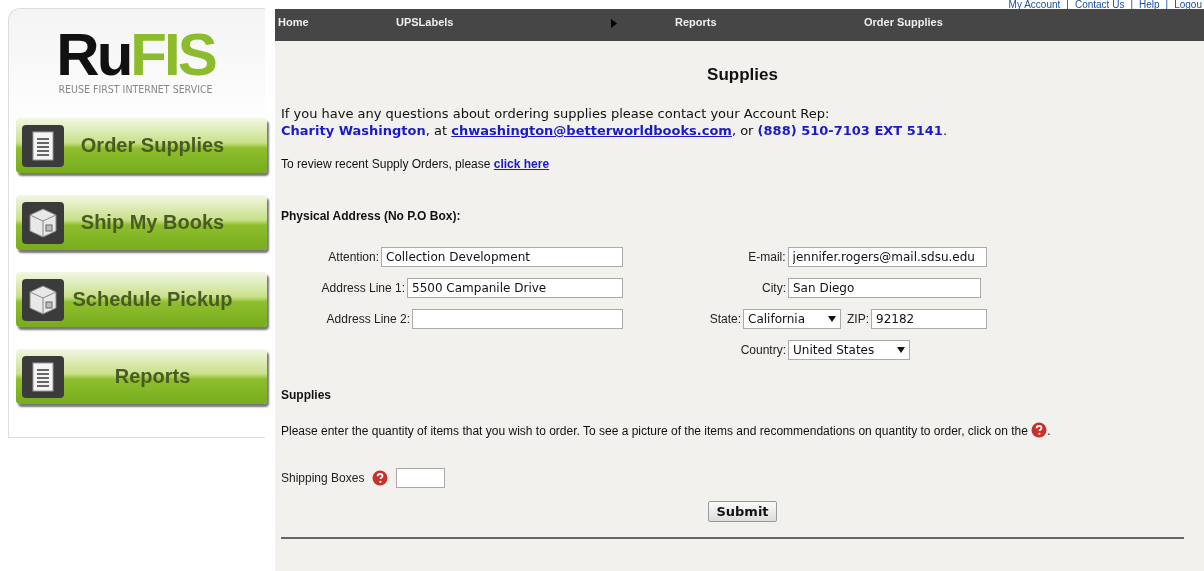 This screenshot has height=571, width=1204. What do you see at coordinates (792, 319) in the screenshot?
I see `select-field: California` at bounding box center [792, 319].